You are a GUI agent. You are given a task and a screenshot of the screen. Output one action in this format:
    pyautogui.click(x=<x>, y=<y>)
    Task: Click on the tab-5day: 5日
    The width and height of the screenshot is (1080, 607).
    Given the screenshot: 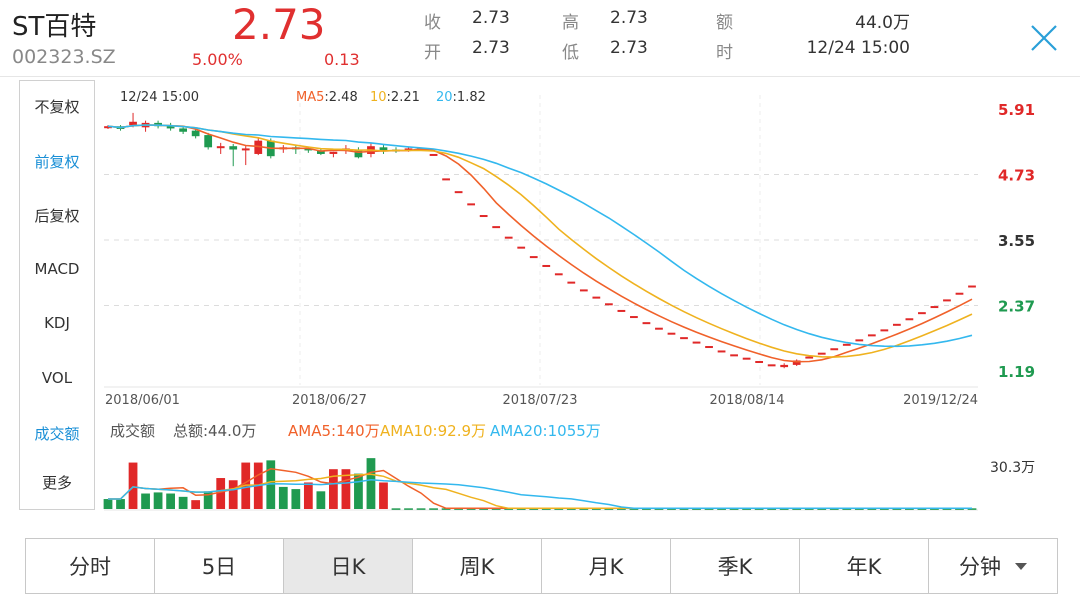 What is the action you would take?
    pyautogui.click(x=219, y=566)
    